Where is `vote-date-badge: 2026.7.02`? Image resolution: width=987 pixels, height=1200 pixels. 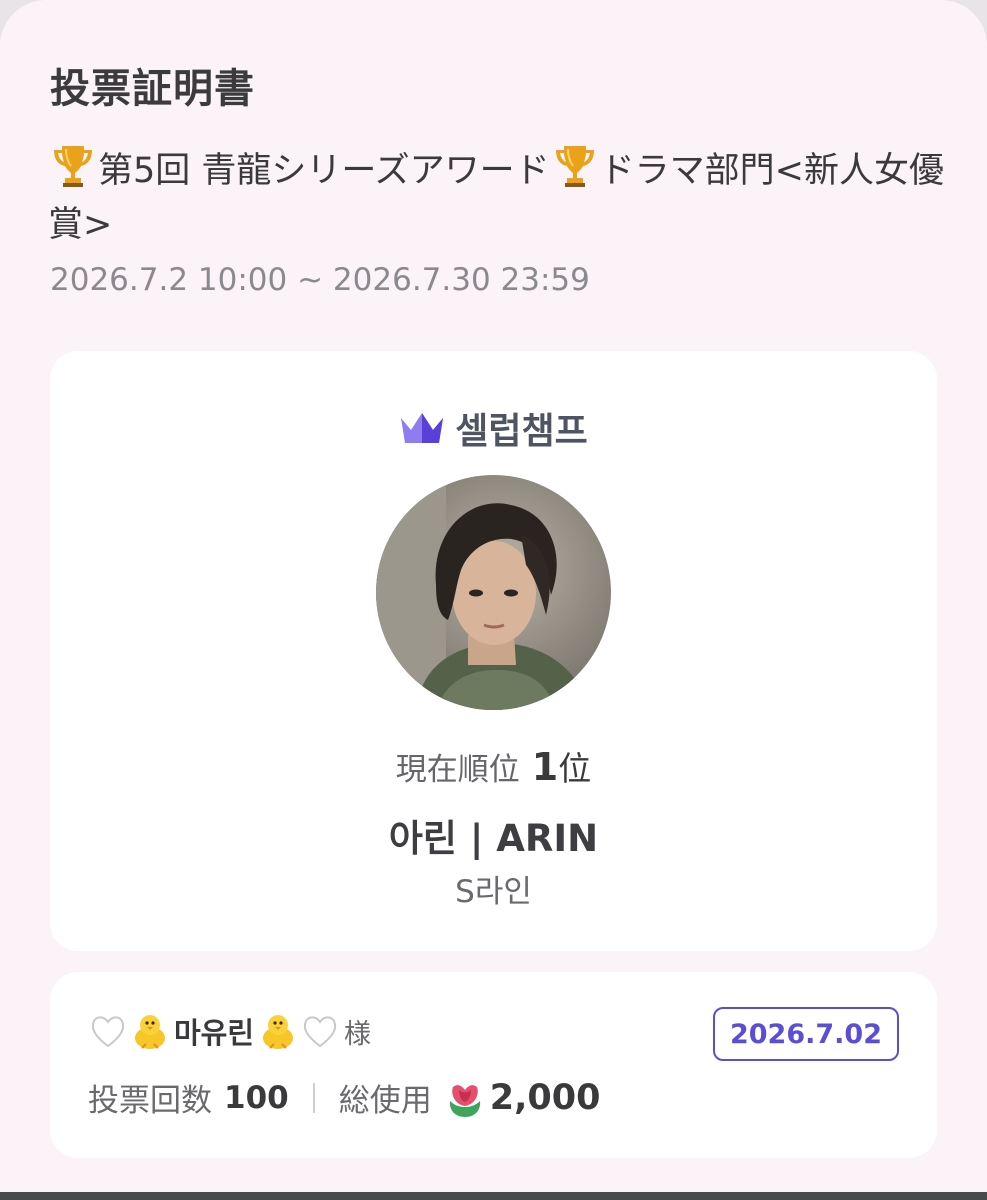 vote-date-badge: 2026.7.02 is located at coordinates (806, 1034).